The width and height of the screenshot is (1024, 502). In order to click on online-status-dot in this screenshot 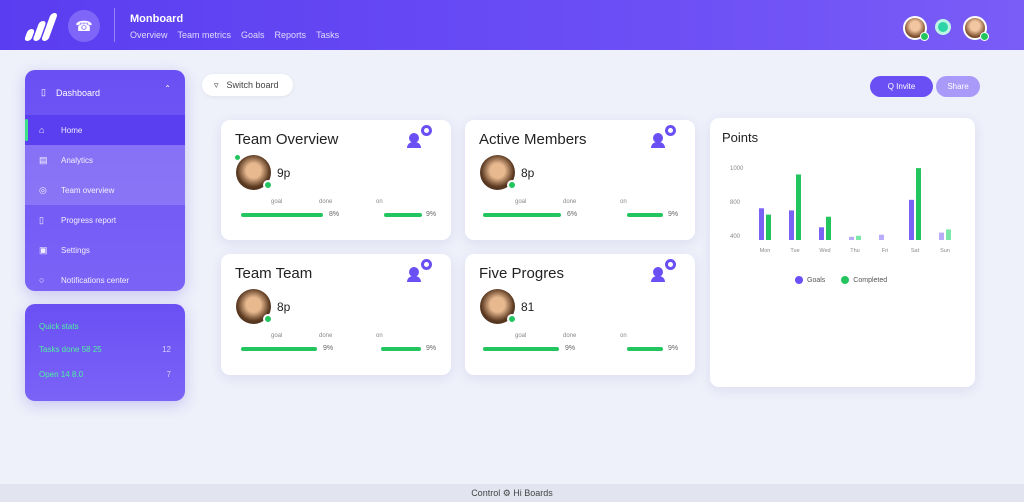, I will do `click(924, 36)`.